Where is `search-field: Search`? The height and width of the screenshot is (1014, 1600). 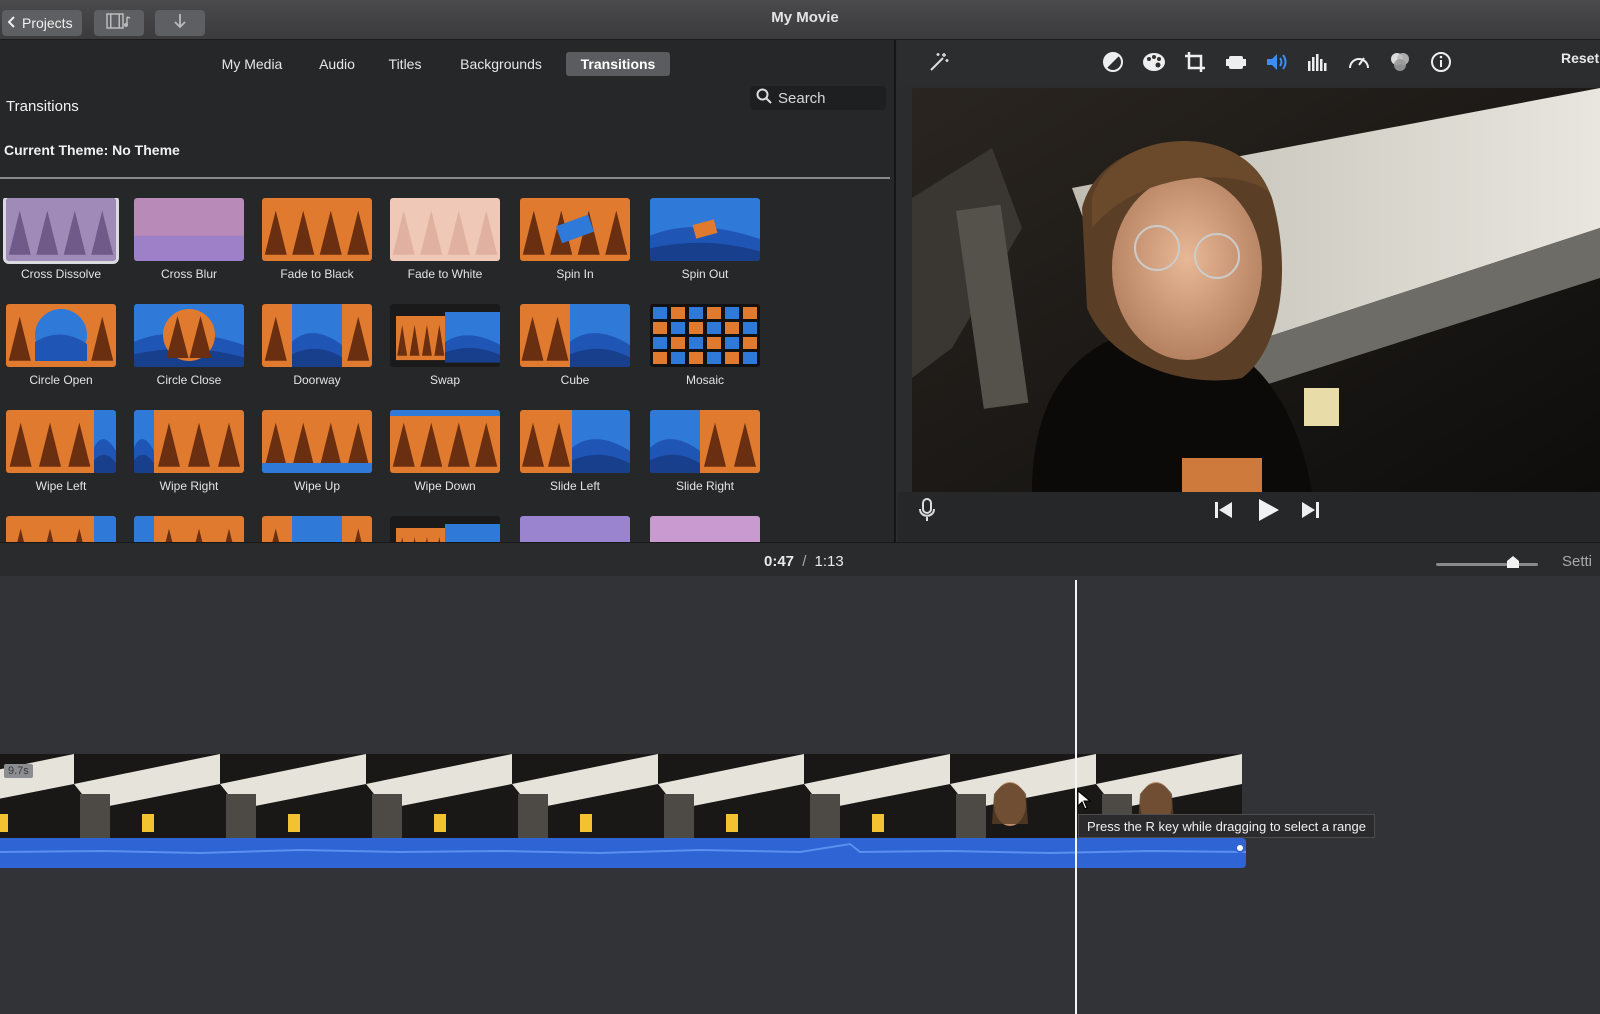 search-field: Search is located at coordinates (818, 98).